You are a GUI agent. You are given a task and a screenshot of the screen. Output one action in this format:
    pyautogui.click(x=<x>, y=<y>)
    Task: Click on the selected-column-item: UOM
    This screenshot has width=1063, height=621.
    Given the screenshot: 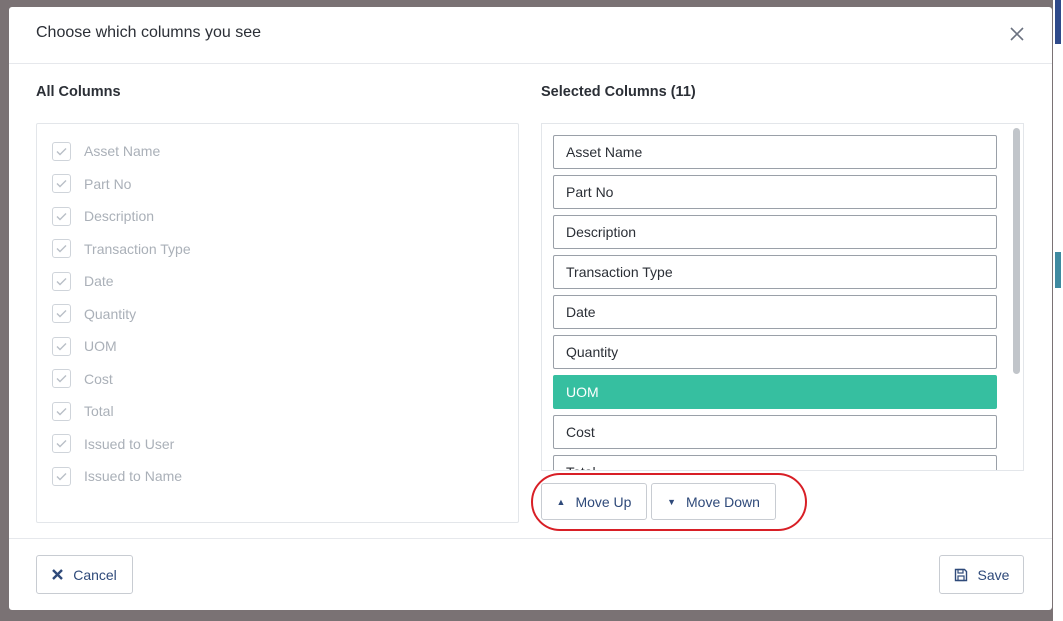 What is the action you would take?
    pyautogui.click(x=775, y=392)
    